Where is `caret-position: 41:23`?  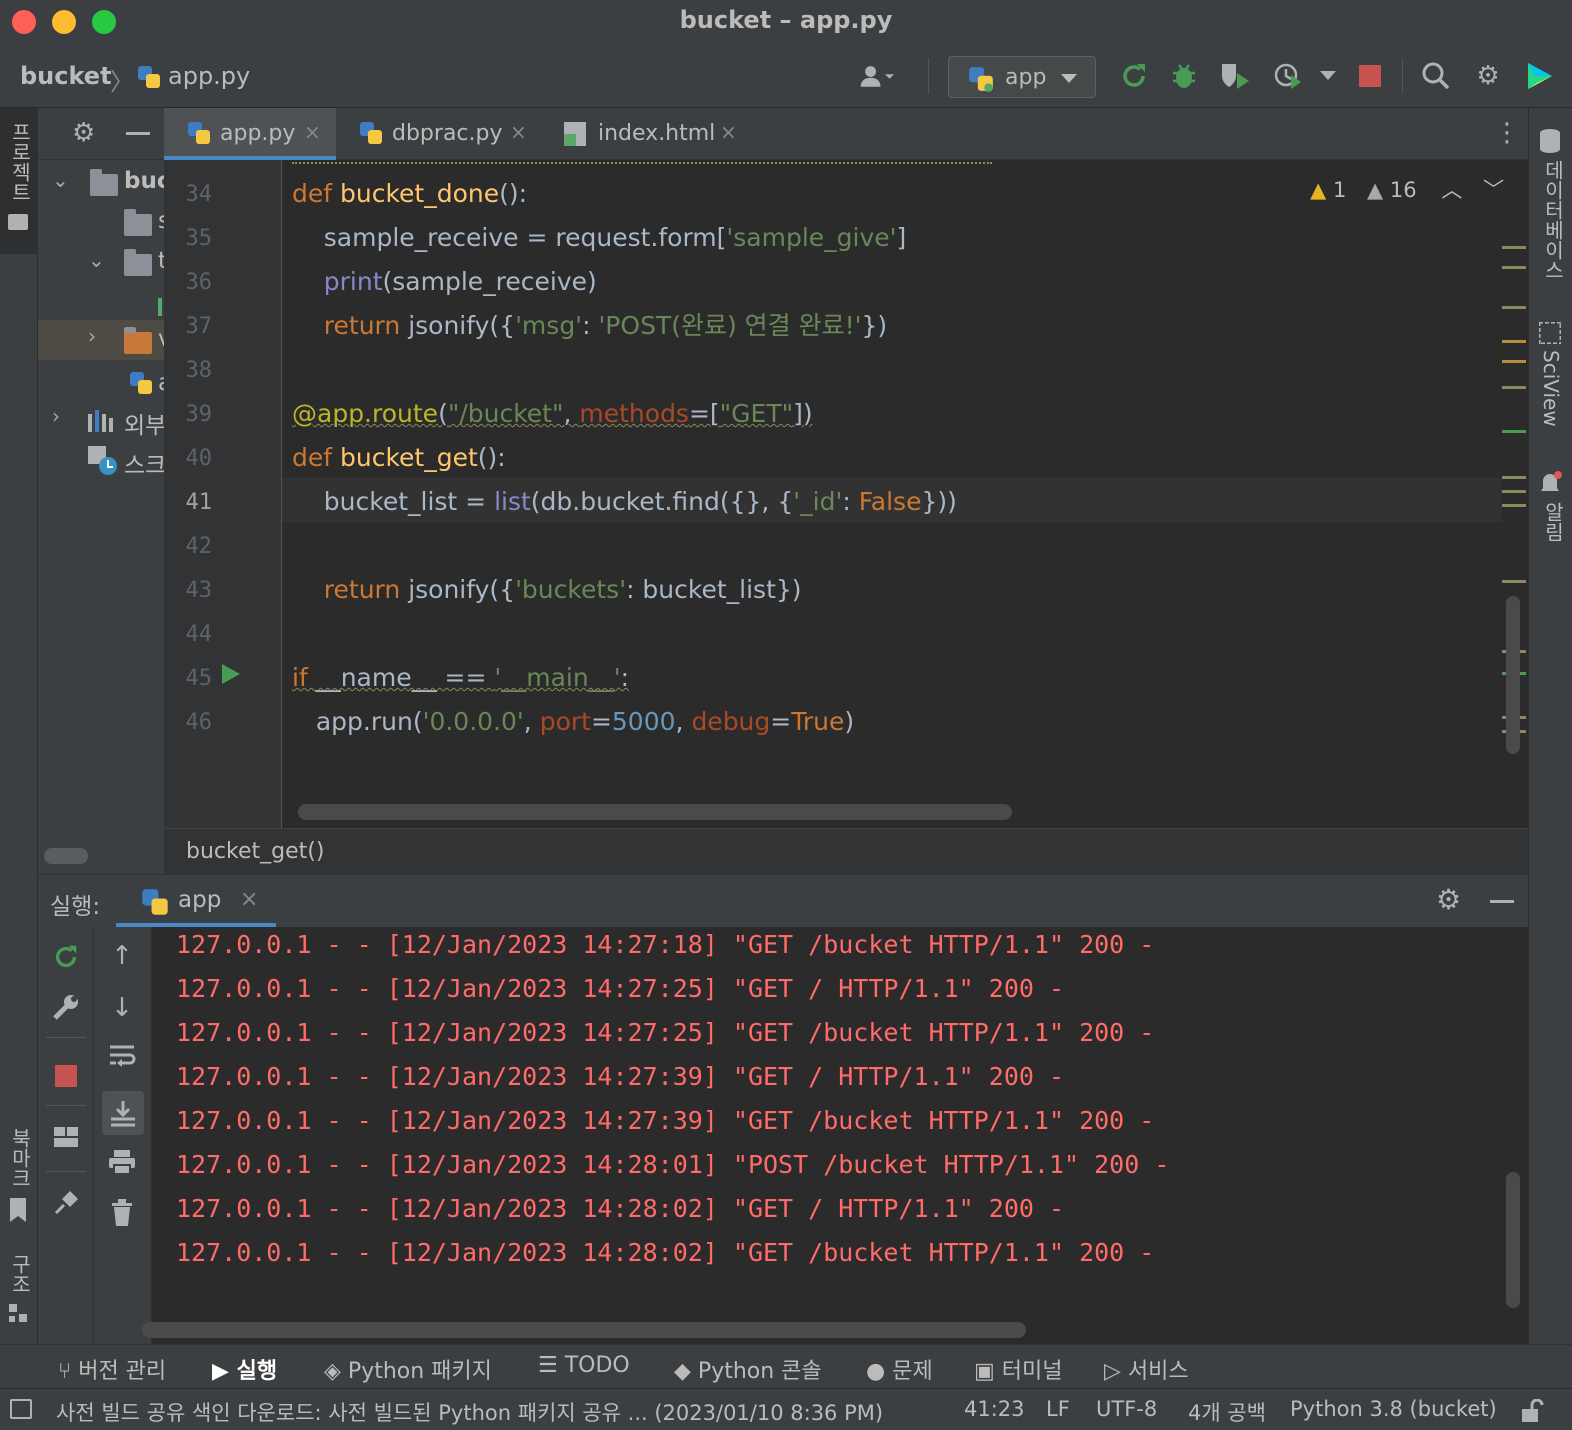
caret-position: 41:23 is located at coordinates (994, 1409).